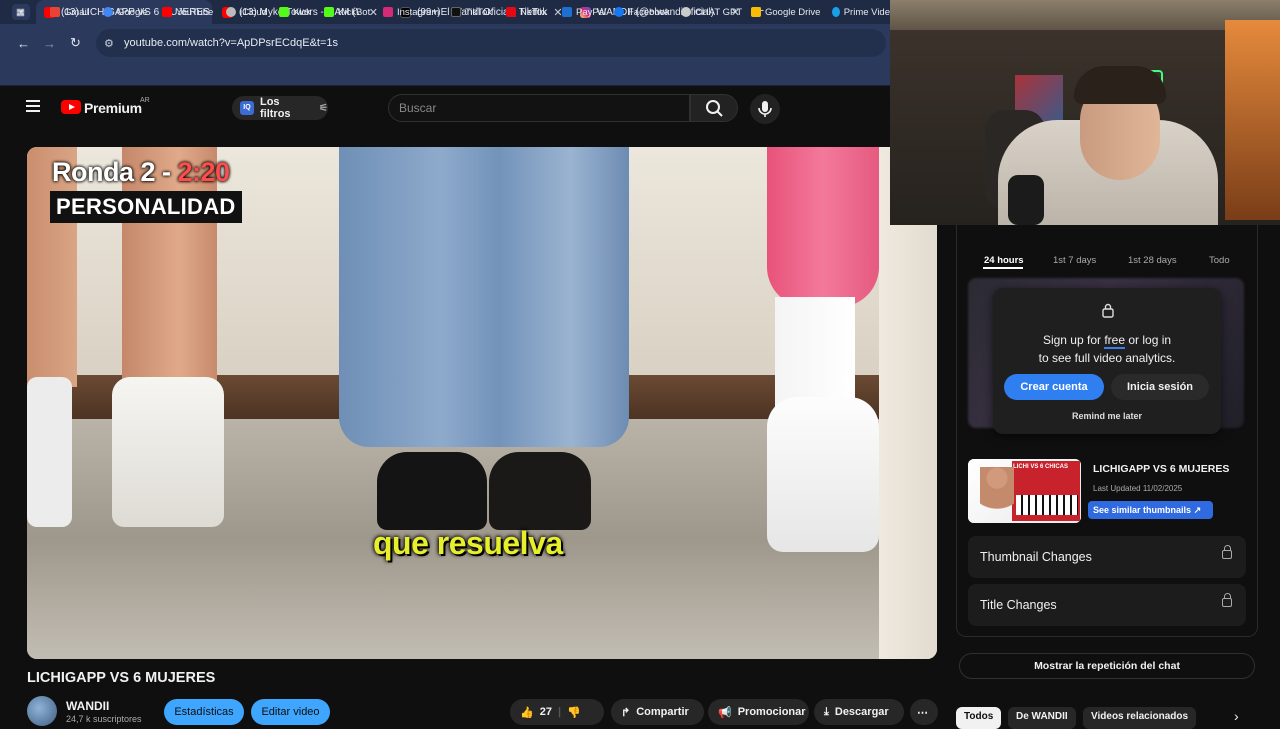  I want to click on share-icon: ↱, so click(626, 712).